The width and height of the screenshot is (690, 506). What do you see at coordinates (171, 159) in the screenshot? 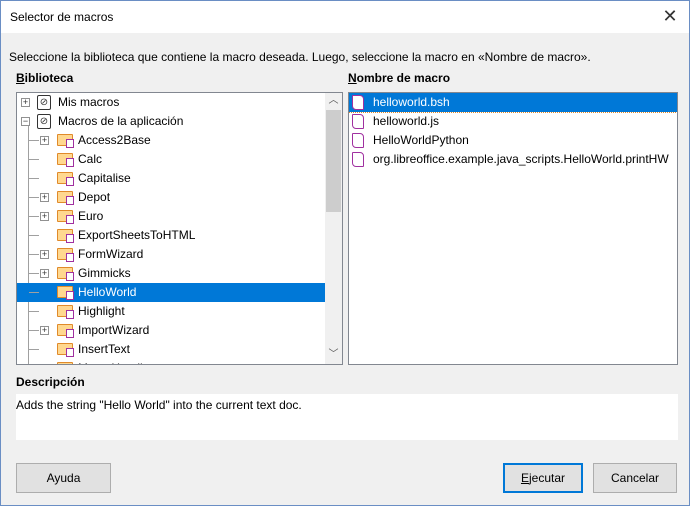
I see `tree-item: Calc` at bounding box center [171, 159].